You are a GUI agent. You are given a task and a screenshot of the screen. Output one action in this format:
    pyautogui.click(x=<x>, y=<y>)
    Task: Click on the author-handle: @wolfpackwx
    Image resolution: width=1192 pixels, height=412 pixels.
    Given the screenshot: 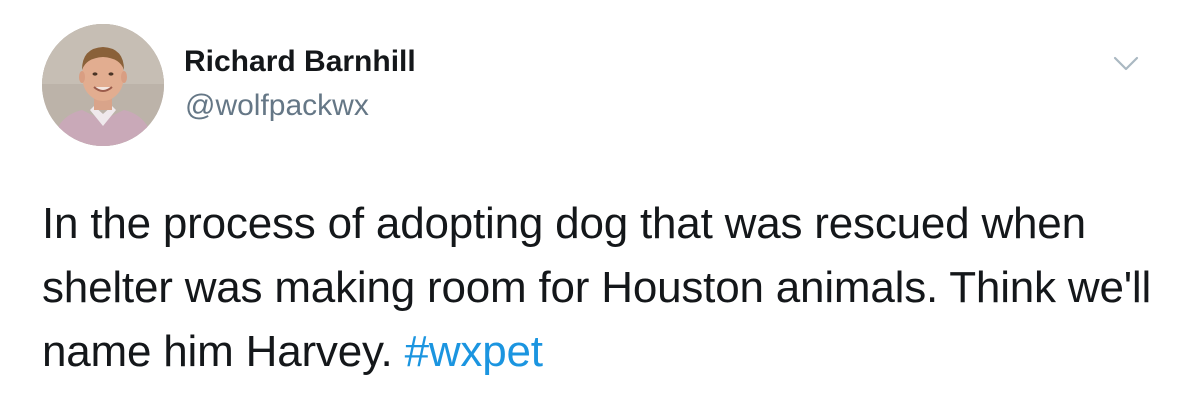 What is the action you would take?
    pyautogui.click(x=277, y=106)
    